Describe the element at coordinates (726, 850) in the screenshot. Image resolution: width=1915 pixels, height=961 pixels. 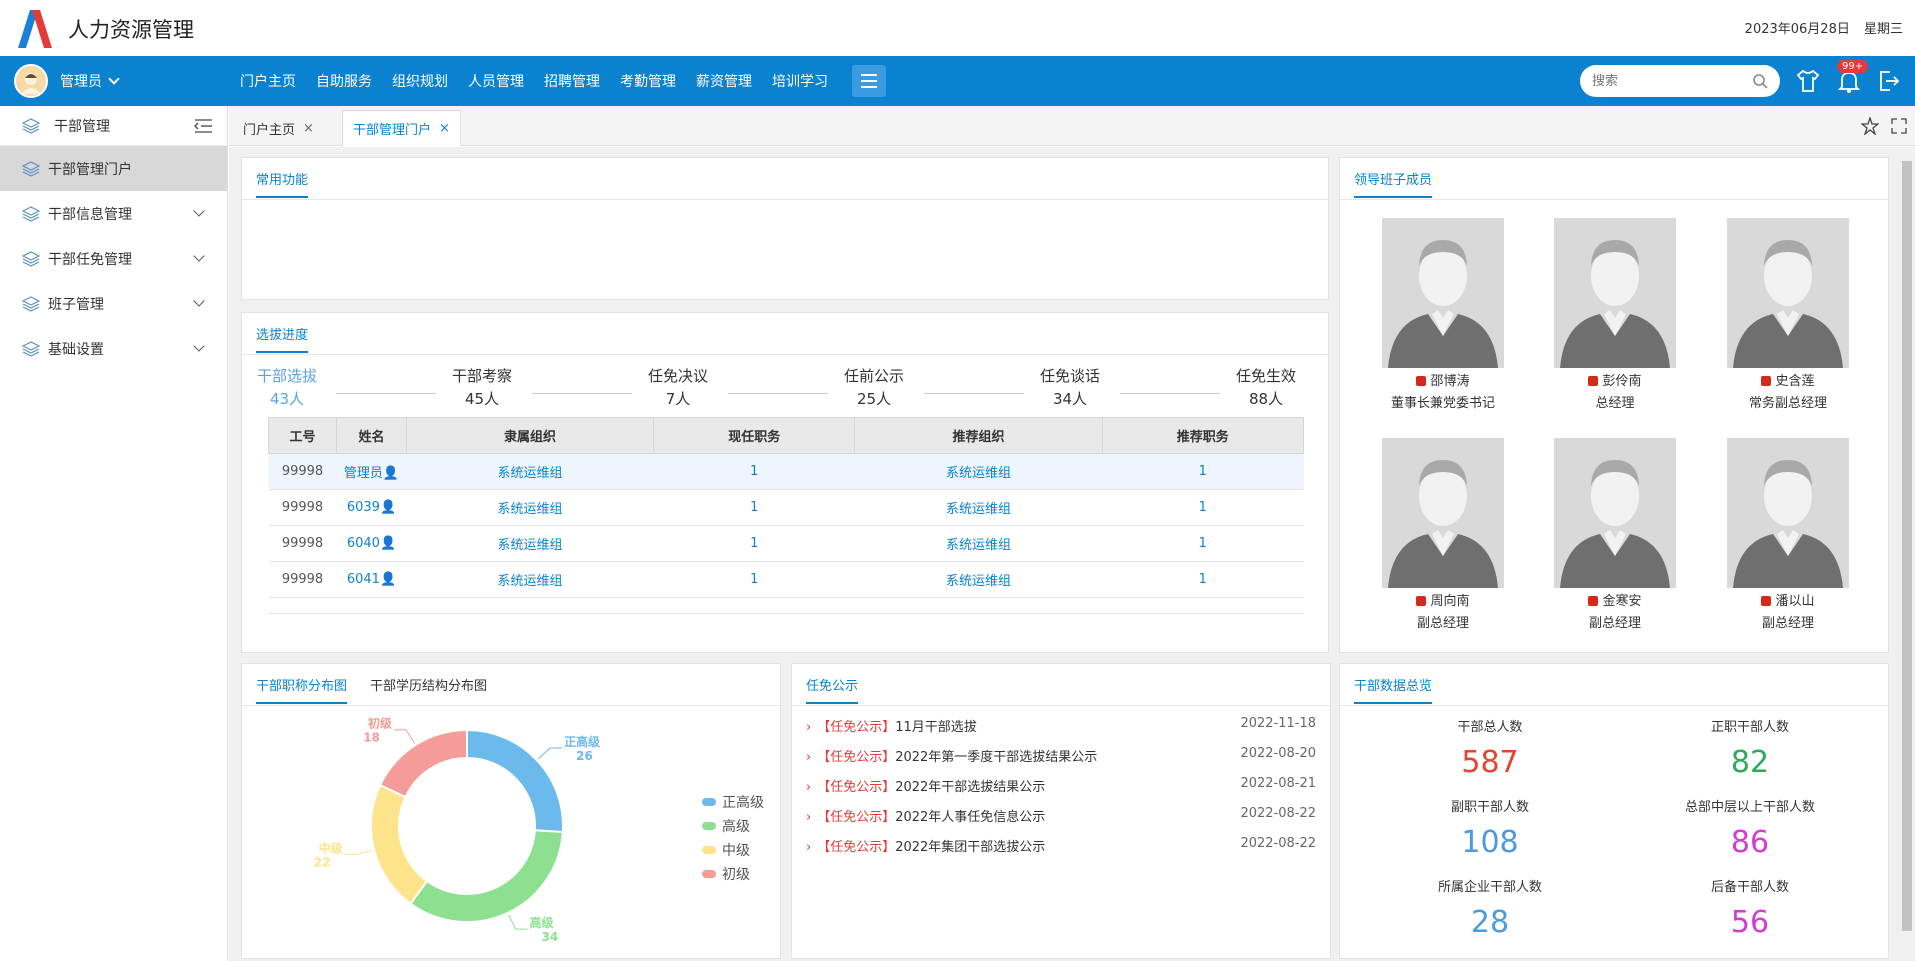
I see `legend-item: 中级` at that location.